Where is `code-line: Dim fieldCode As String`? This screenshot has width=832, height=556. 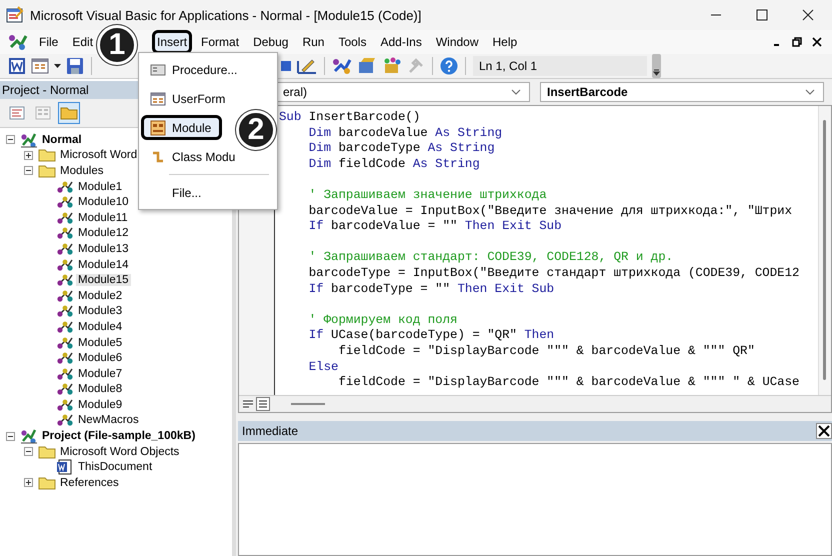 code-line: Dim fieldCode As String is located at coordinates (394, 163).